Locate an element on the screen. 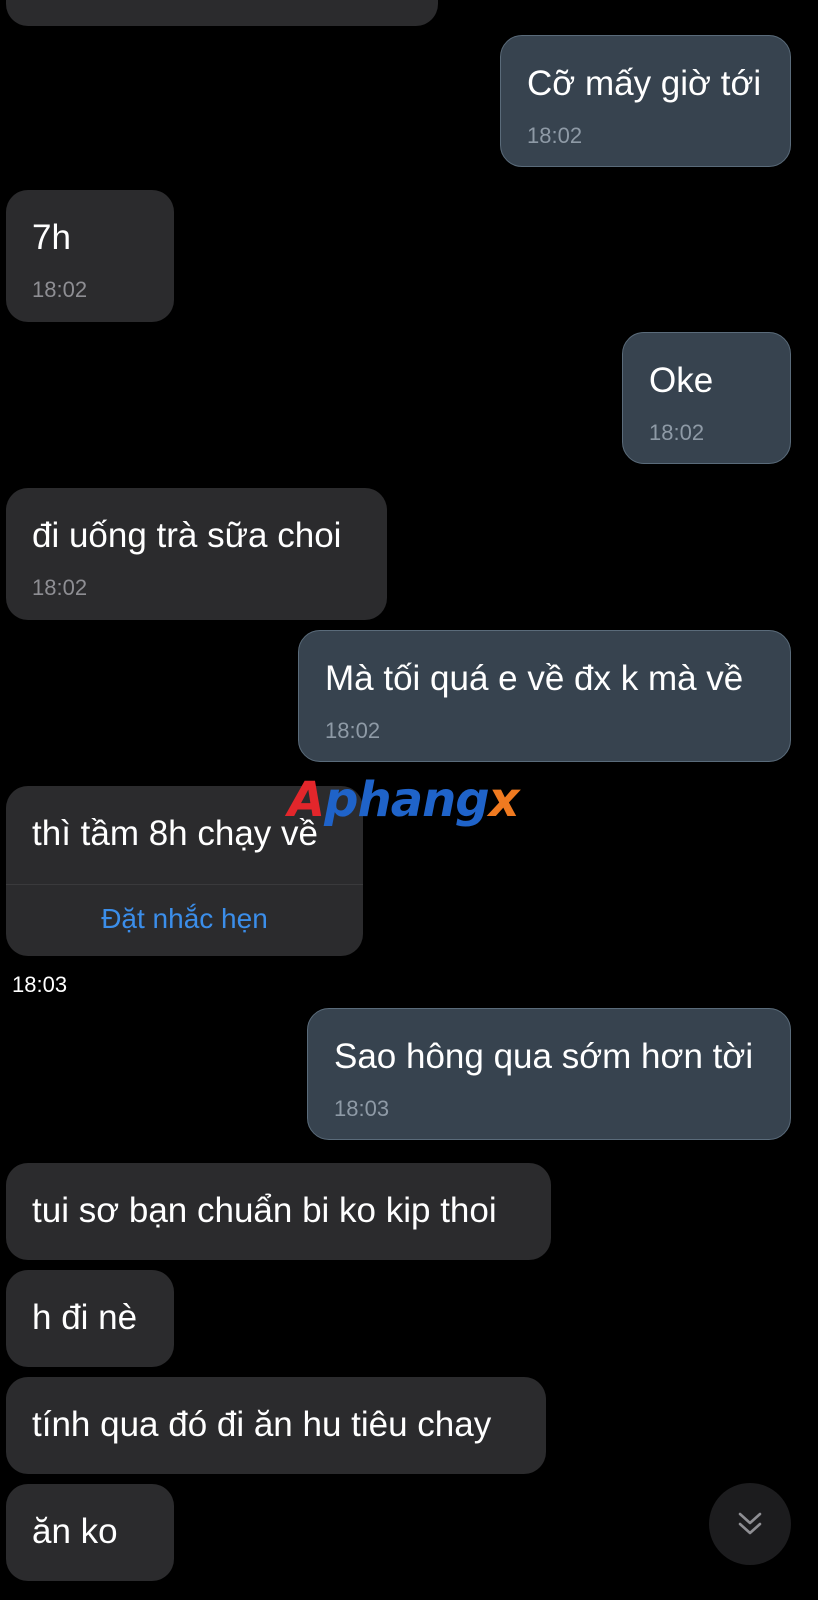 The image size is (818, 1600). message-text: Sao hông qua sớm hơn tời is located at coordinates (544, 1056).